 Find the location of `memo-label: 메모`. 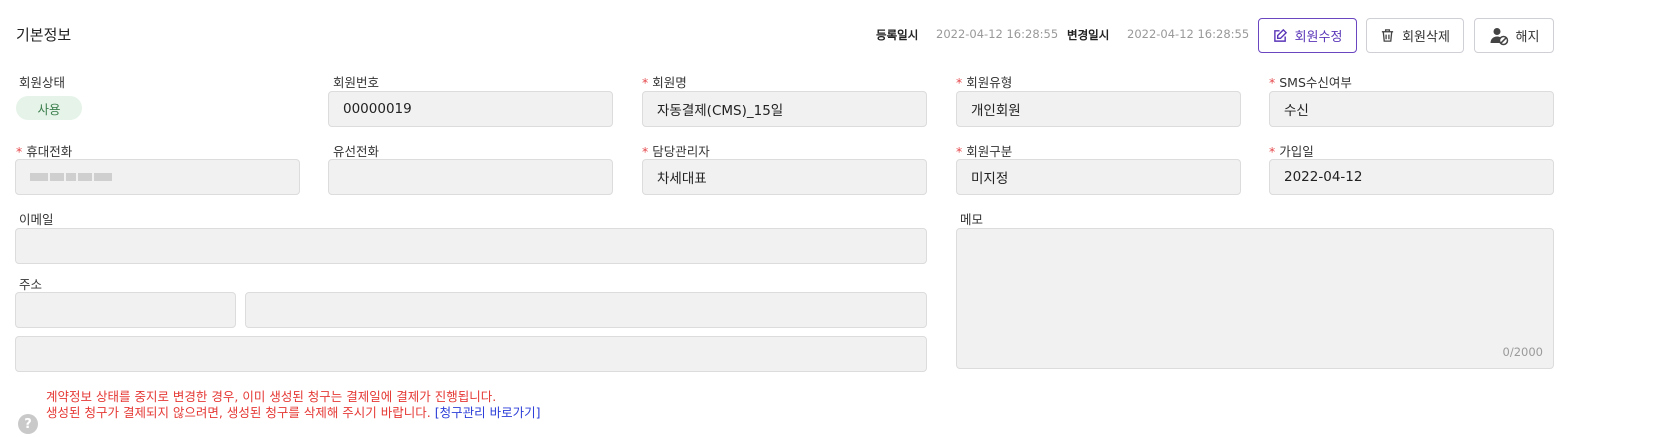

memo-label: 메모 is located at coordinates (972, 219).